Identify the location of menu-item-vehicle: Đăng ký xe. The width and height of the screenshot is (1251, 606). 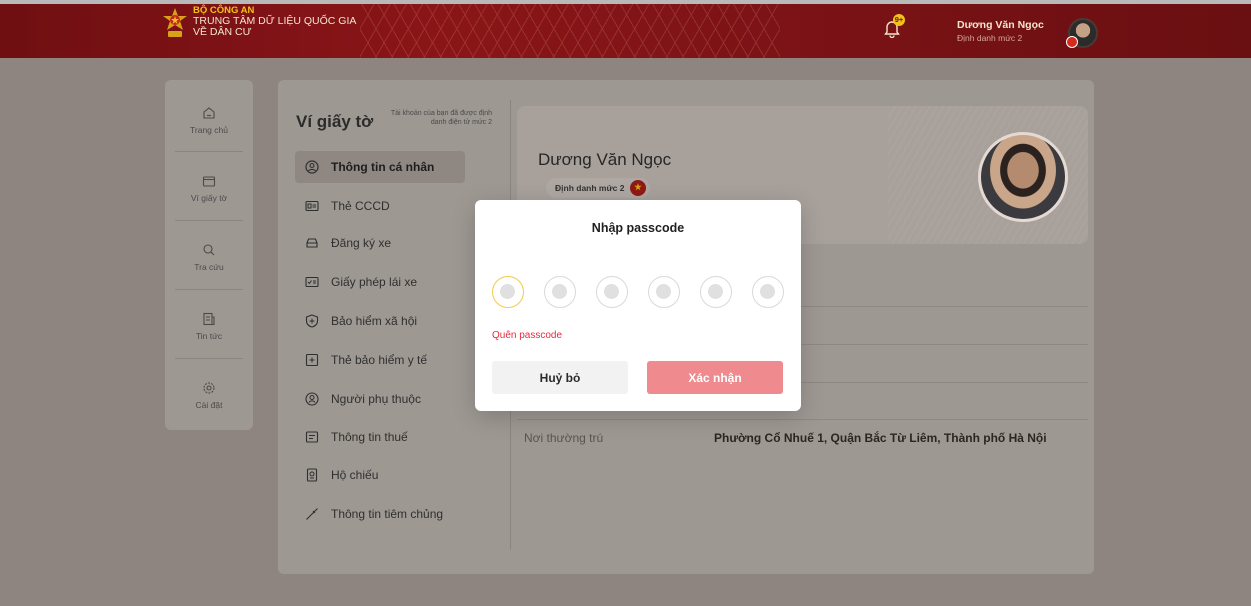
(380, 243).